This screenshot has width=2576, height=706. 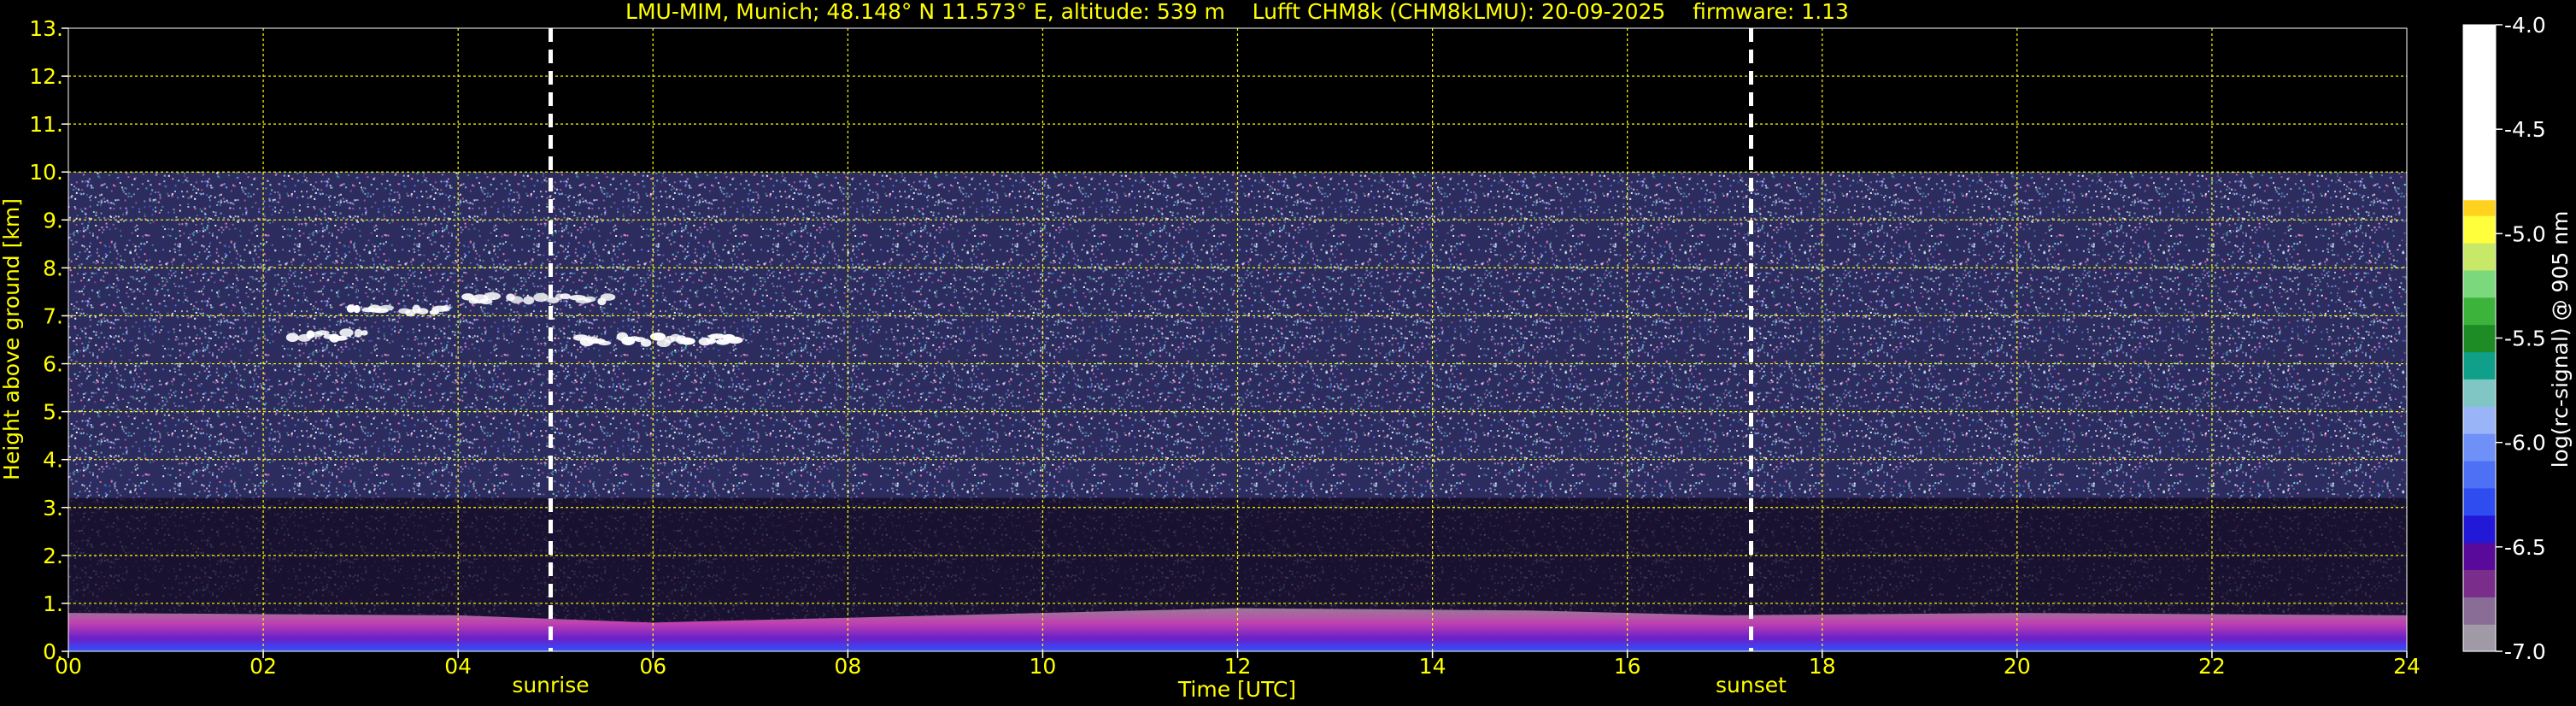 What do you see at coordinates (53, 556) in the screenshot?
I see `y-tick-label: 2.` at bounding box center [53, 556].